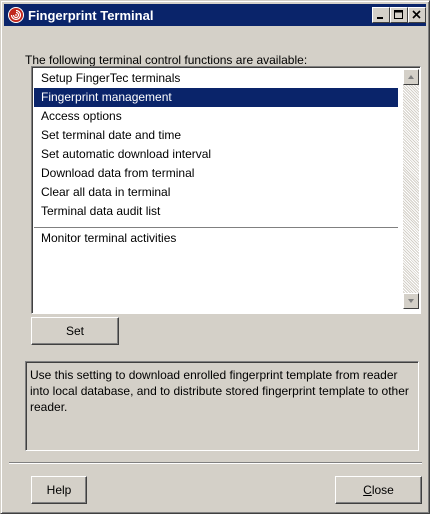 This screenshot has height=514, width=430. I want to click on list-item-access-options: Access options, so click(216, 116).